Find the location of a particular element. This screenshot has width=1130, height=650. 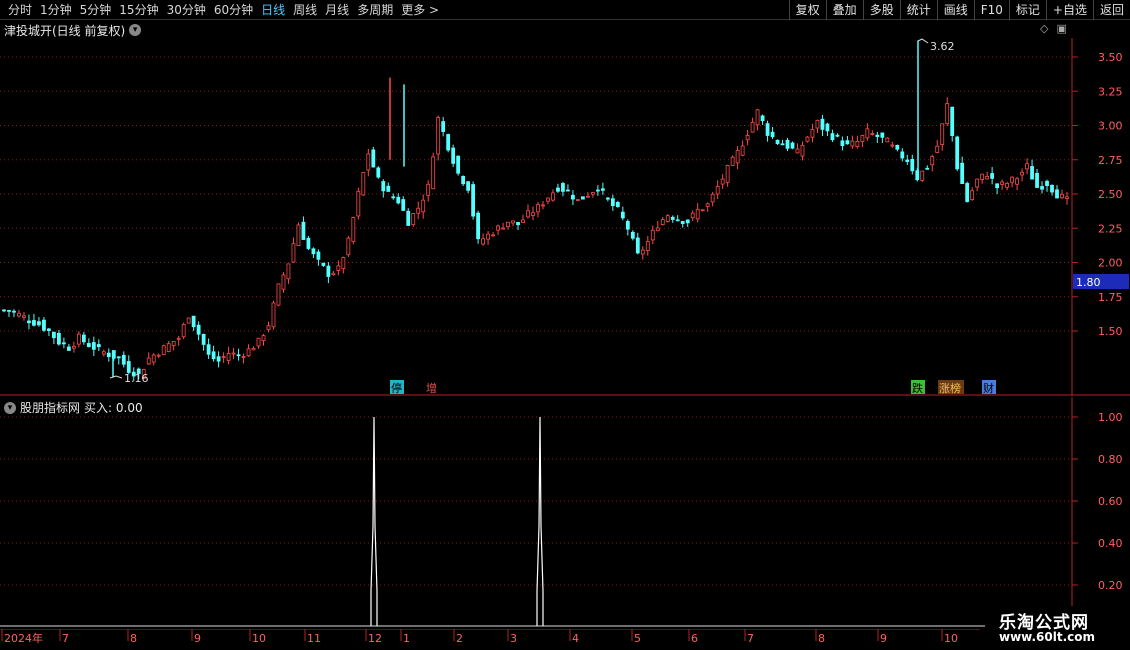

site-watermark: 乐淘公式网 www.60lt.com is located at coordinates (1057, 628).